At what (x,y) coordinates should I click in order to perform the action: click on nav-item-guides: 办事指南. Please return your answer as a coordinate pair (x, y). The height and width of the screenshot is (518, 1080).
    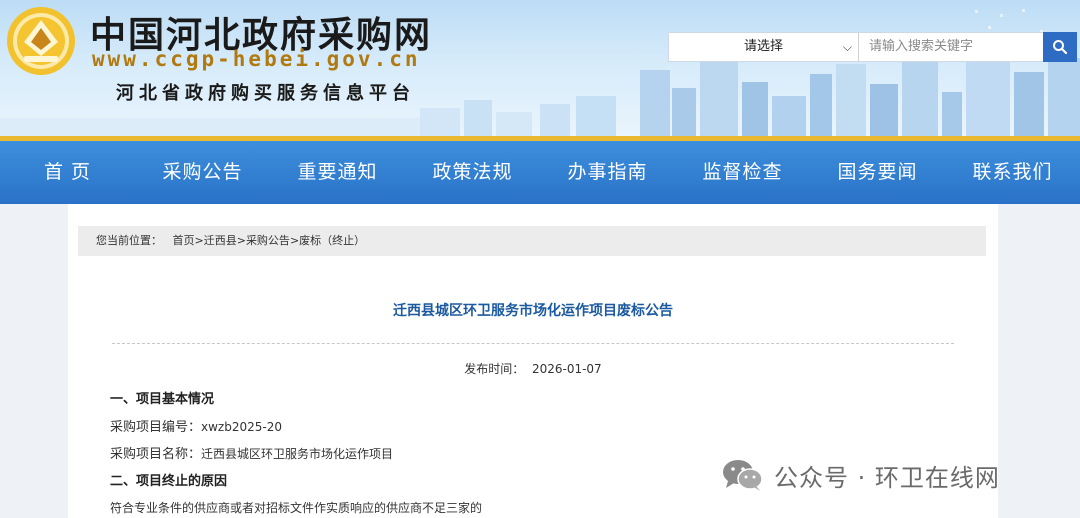
    Looking at the image, I should click on (607, 172).